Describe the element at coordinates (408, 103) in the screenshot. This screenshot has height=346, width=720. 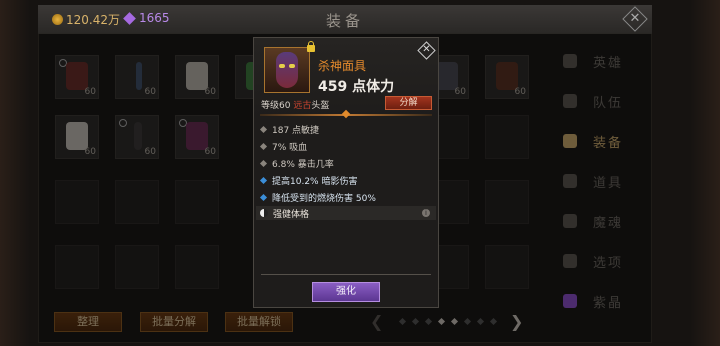
I see `decompose-button: 分解` at that location.